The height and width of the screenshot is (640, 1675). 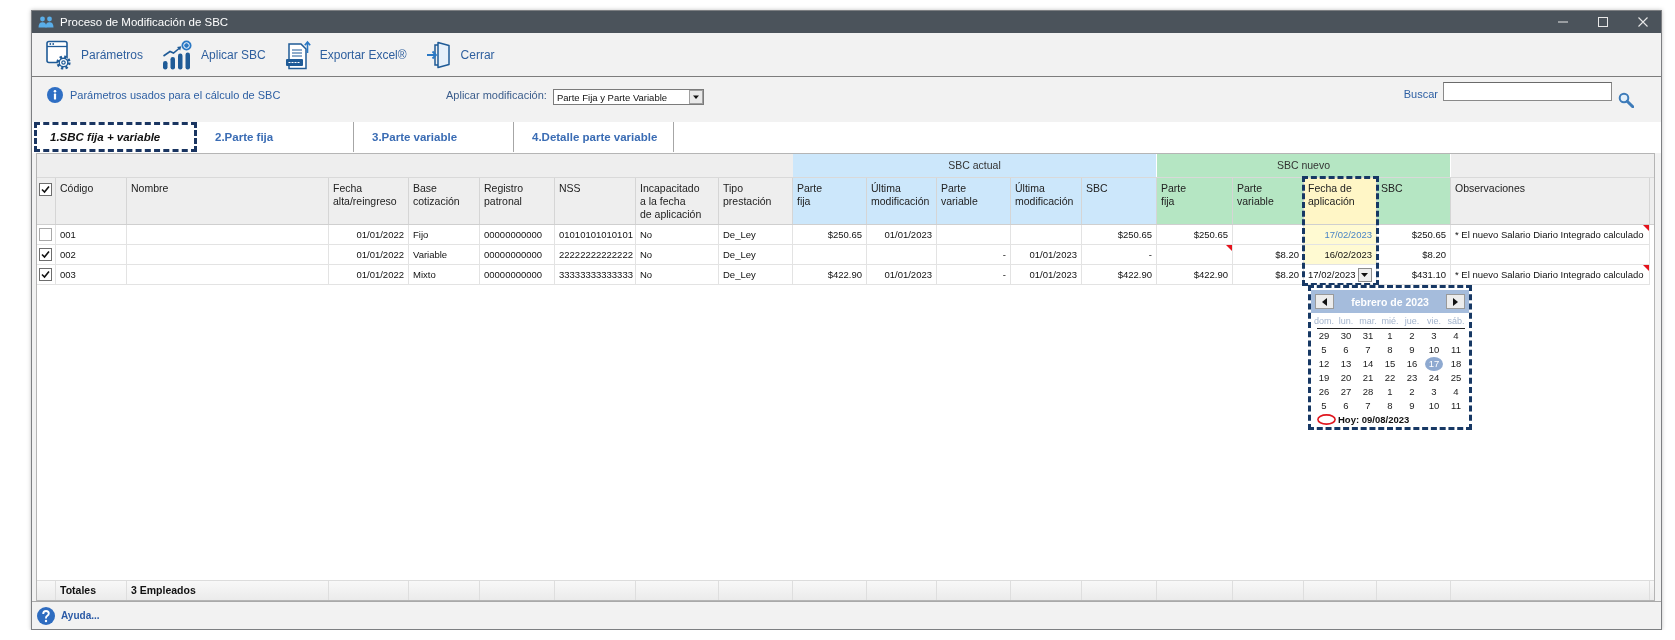 I want to click on calendar-day: 29, so click(x=1324, y=336).